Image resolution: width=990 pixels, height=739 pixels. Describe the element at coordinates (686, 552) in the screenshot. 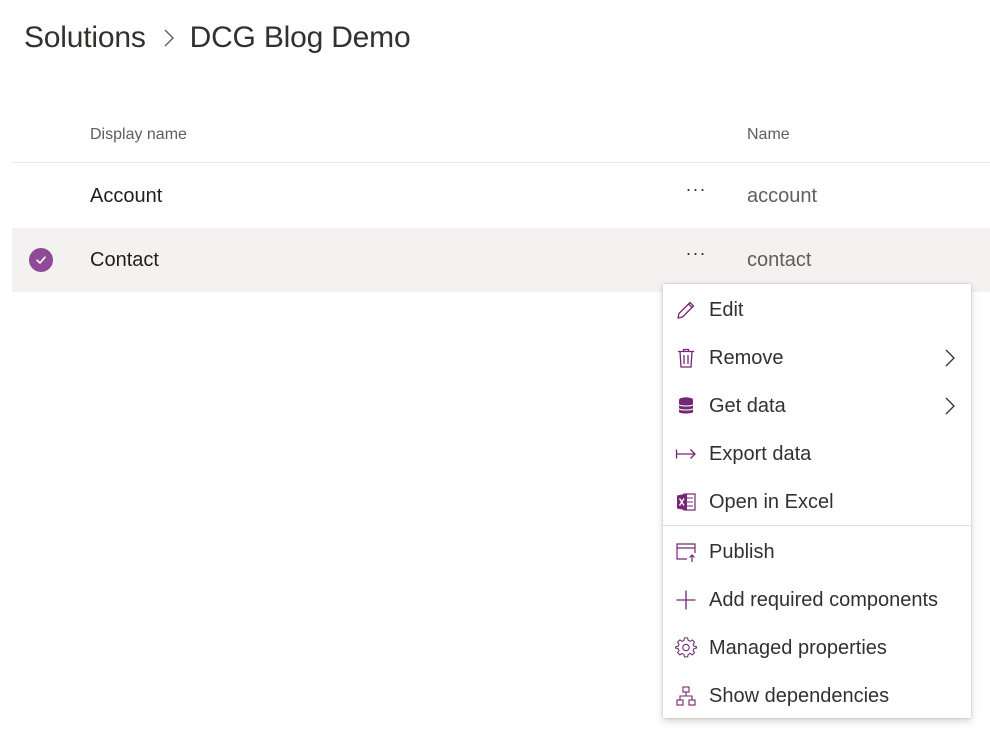

I see `publish-icon` at that location.